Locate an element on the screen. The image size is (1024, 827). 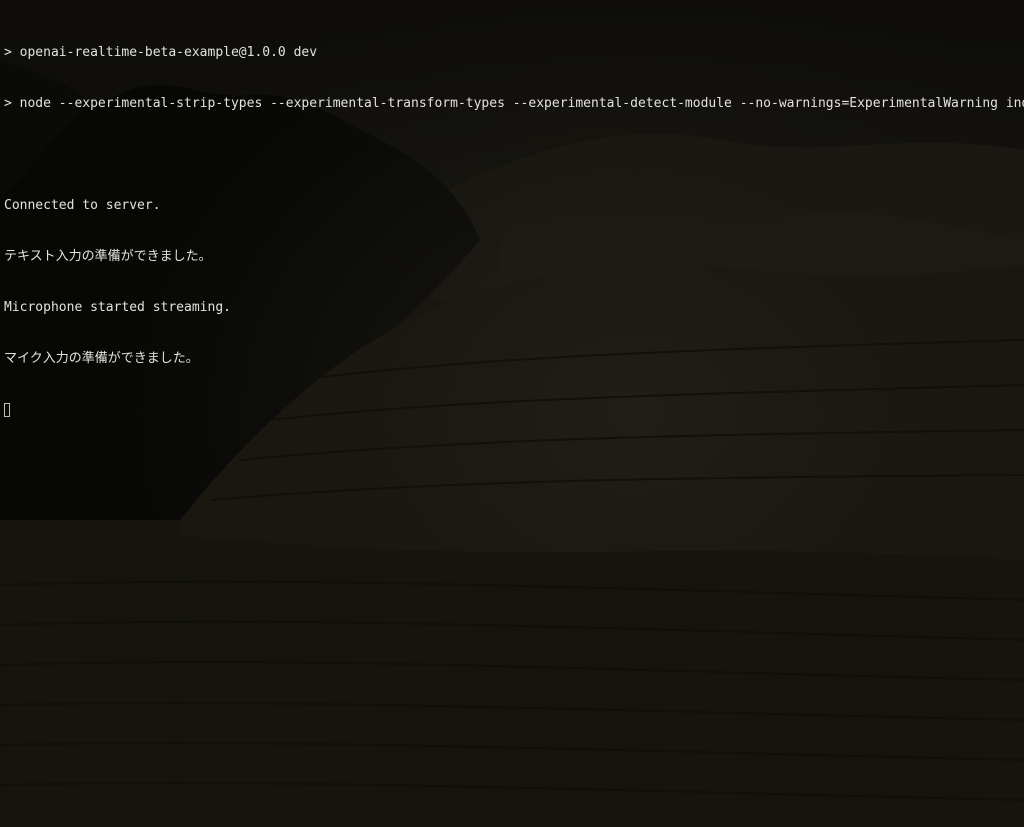
output-line-mic-input-ready: マイク入力の準備ができました。 is located at coordinates (101, 358).